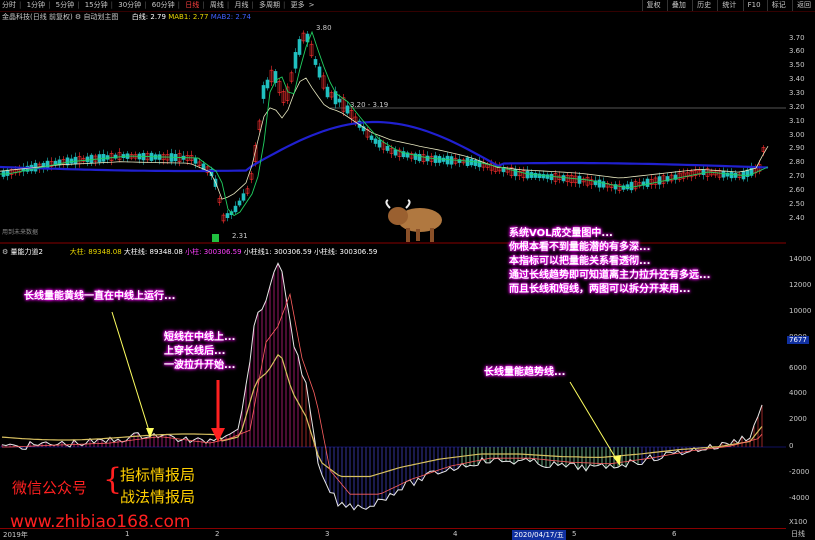 This screenshot has width=815, height=540. I want to click on indicator-title: 量能力道2, so click(27, 252).